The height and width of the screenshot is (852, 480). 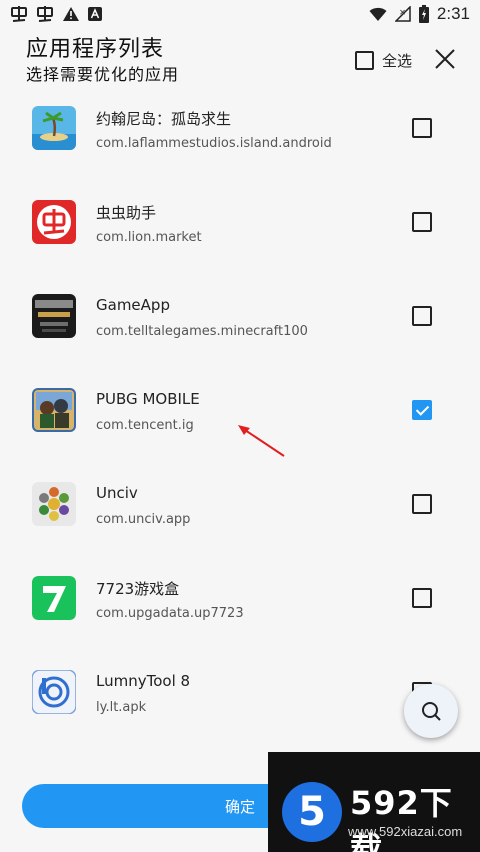 What do you see at coordinates (396, 61) in the screenshot?
I see `select-all-label: 全选` at bounding box center [396, 61].